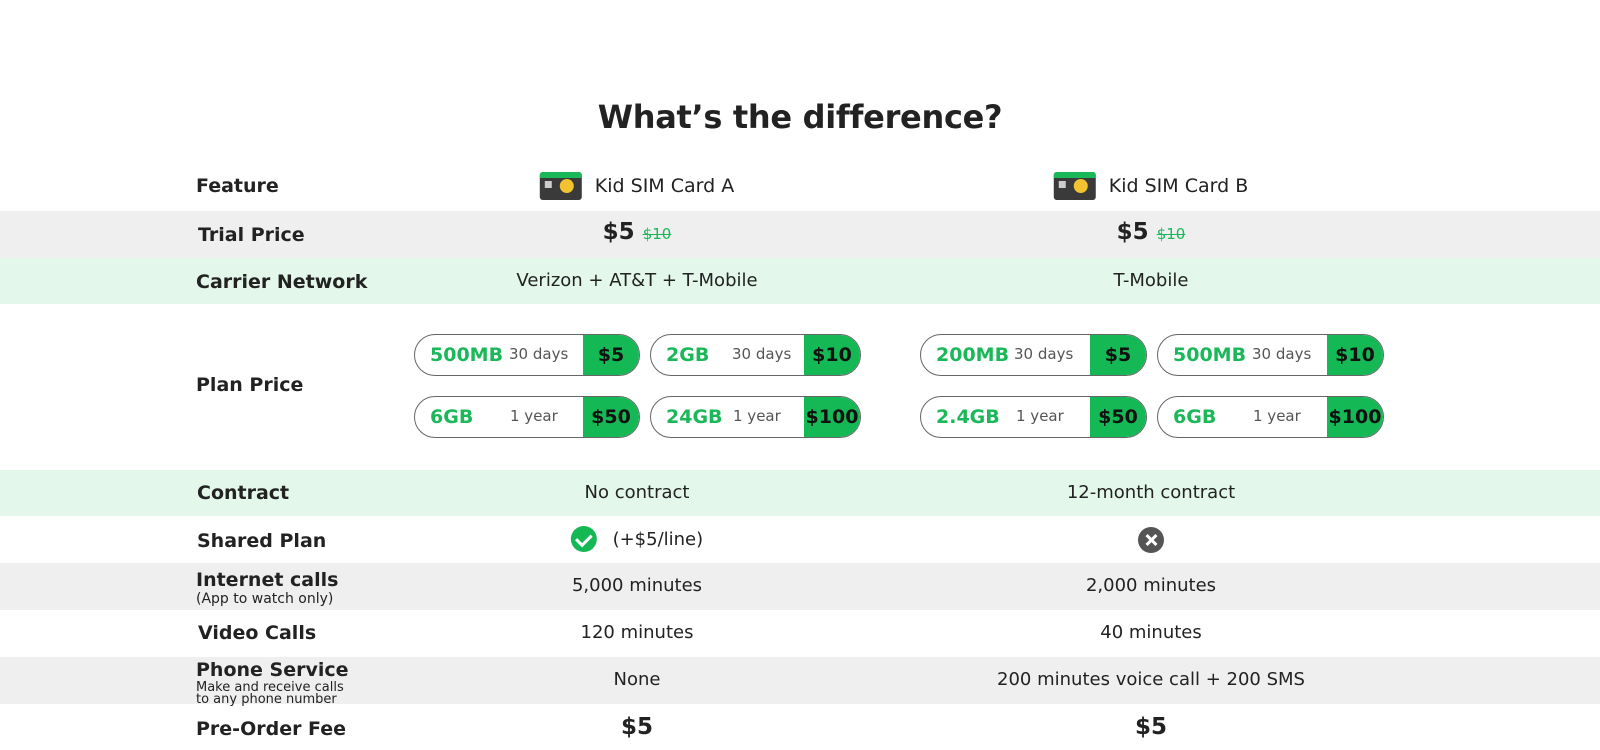 The image size is (1600, 750). I want to click on internet-calls-a: 5,000 minutes, so click(637, 585).